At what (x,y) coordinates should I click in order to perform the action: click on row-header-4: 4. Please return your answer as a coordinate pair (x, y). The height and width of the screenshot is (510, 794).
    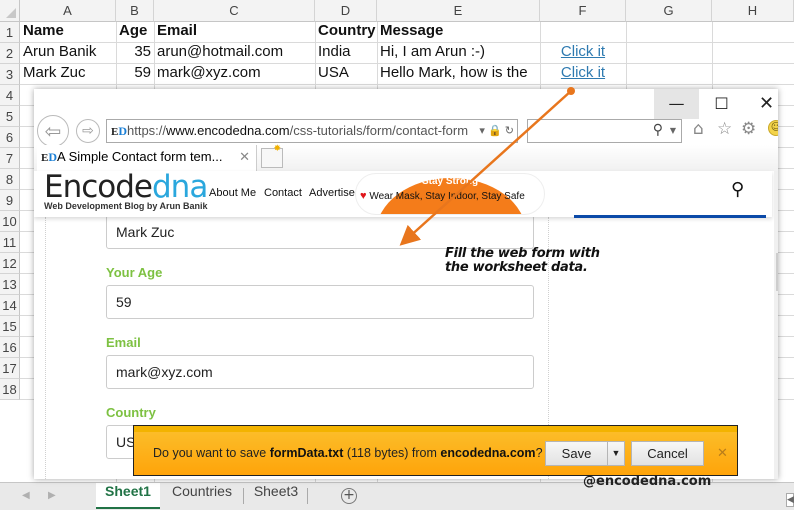
    Looking at the image, I should click on (10, 95).